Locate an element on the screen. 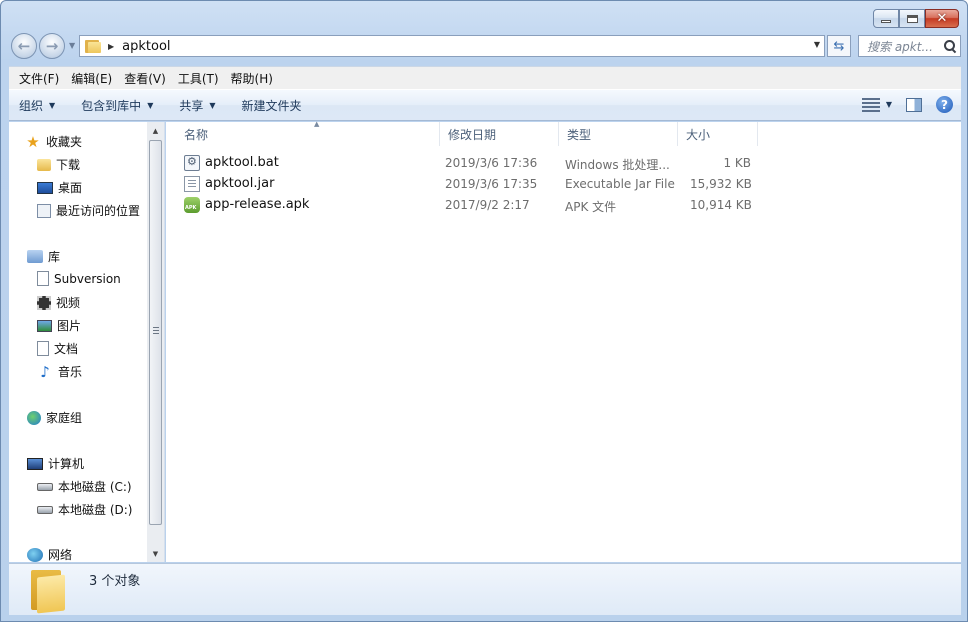 This screenshot has height=622, width=968. forward-button: → is located at coordinates (52, 46).